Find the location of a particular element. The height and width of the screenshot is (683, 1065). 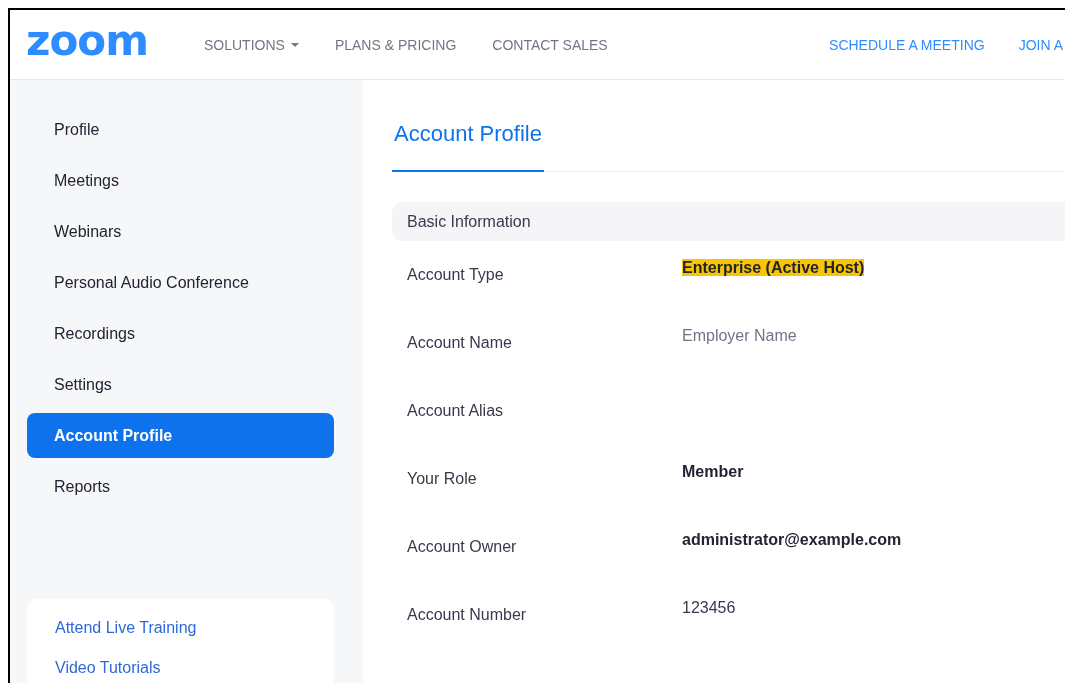

nav-link: PLANS & PRICING is located at coordinates (395, 44).